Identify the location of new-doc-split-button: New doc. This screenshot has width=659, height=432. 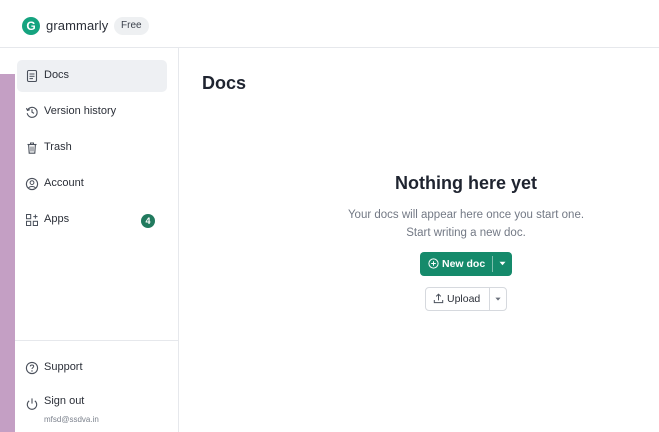
(466, 264).